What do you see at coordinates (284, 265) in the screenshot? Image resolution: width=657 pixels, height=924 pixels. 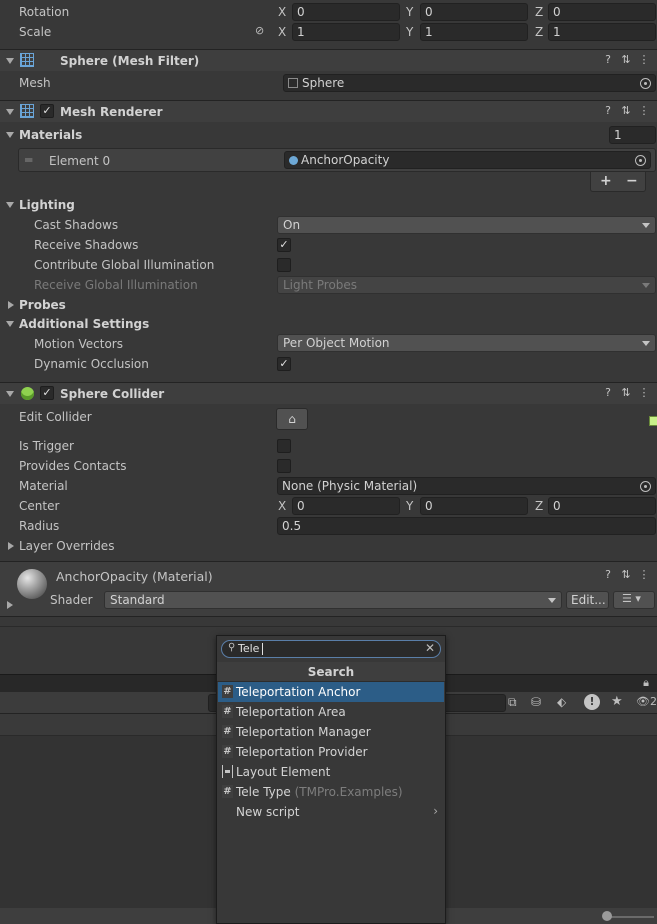 I see `contribute-gi-checkbox` at bounding box center [284, 265].